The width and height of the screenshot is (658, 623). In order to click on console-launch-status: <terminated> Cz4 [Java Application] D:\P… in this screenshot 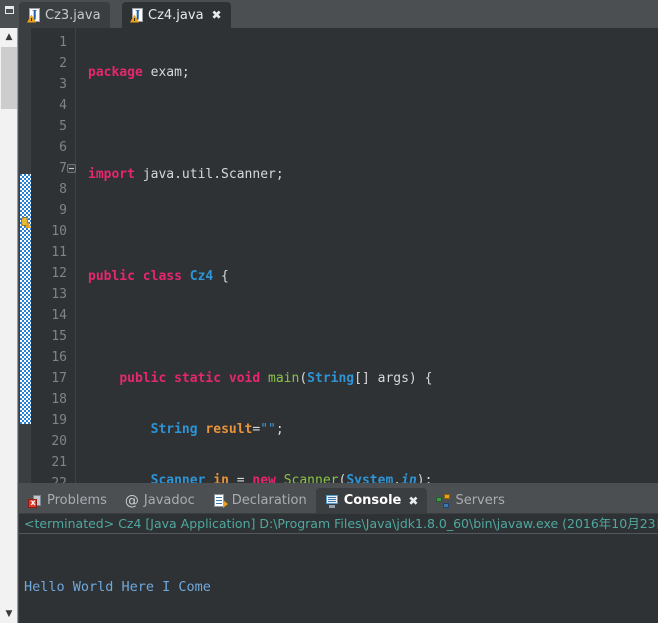, I will do `click(338, 524)`.